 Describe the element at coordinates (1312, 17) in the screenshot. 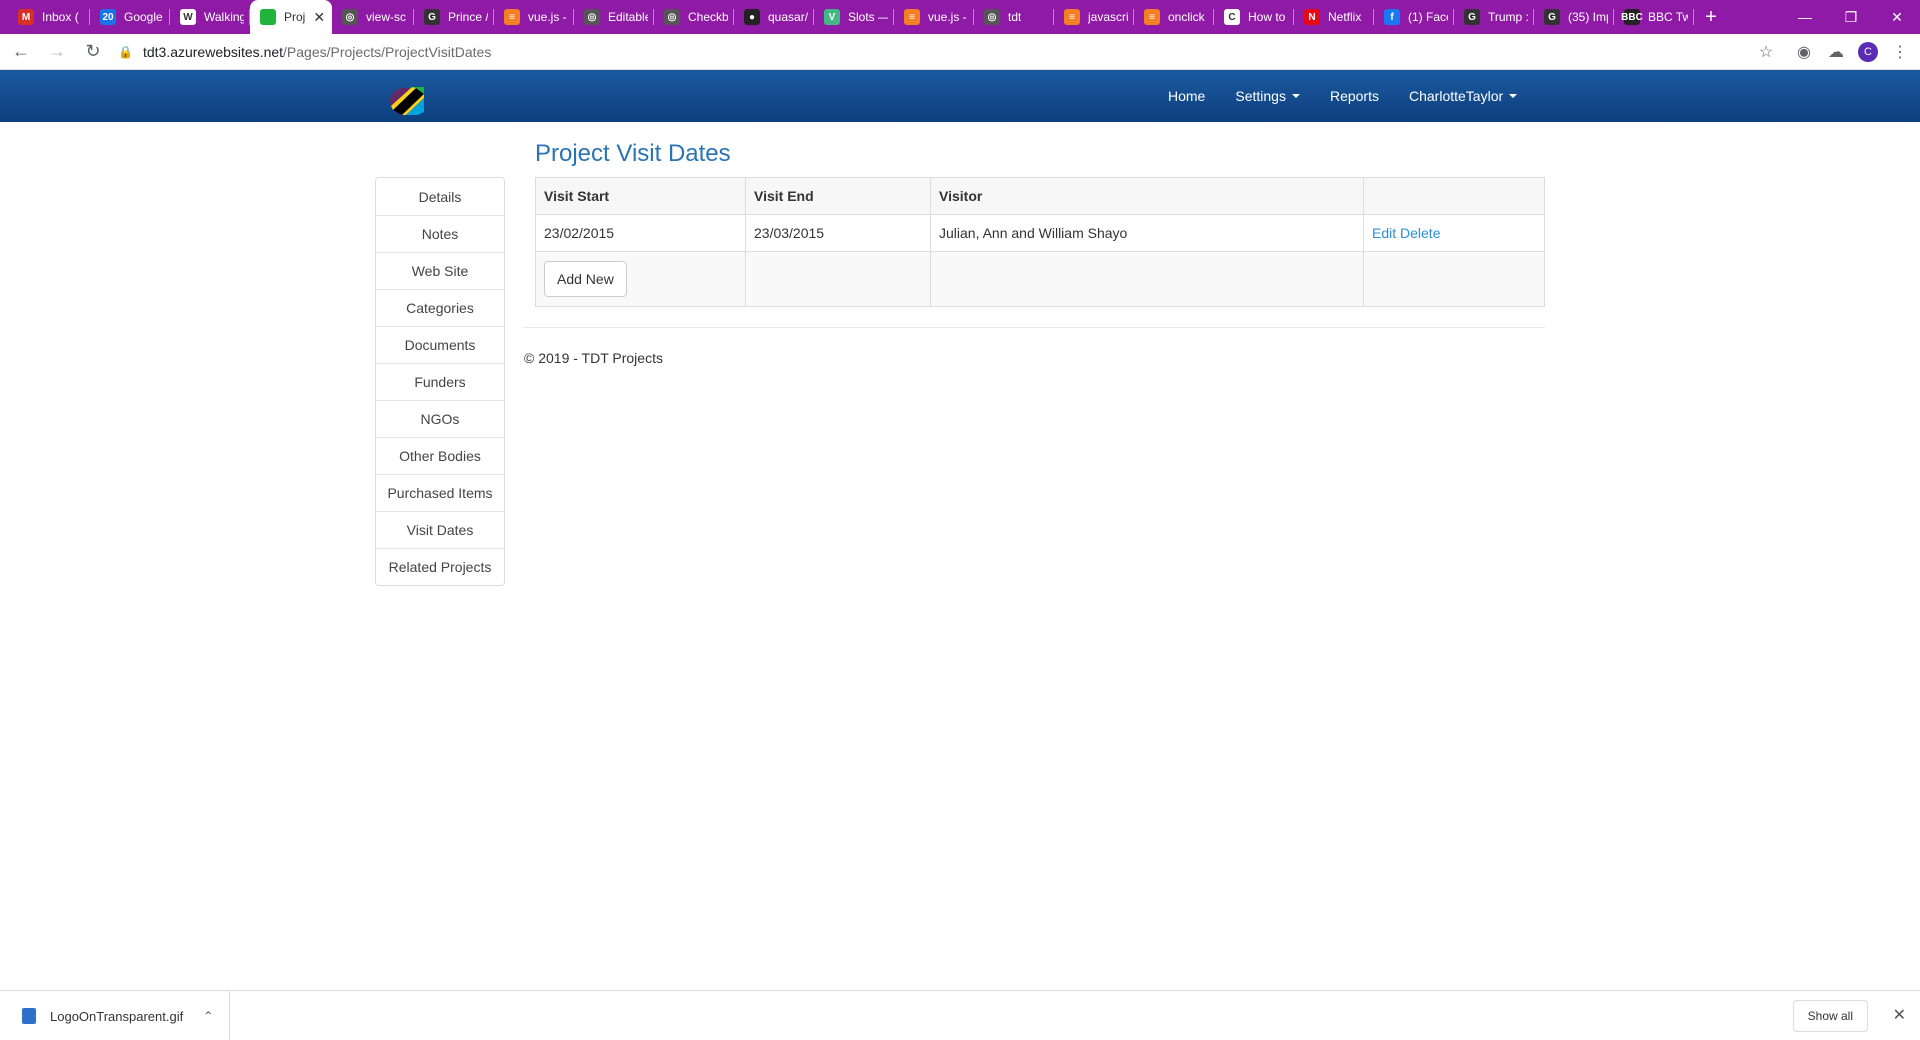

I see `netflix-icon: N` at that location.